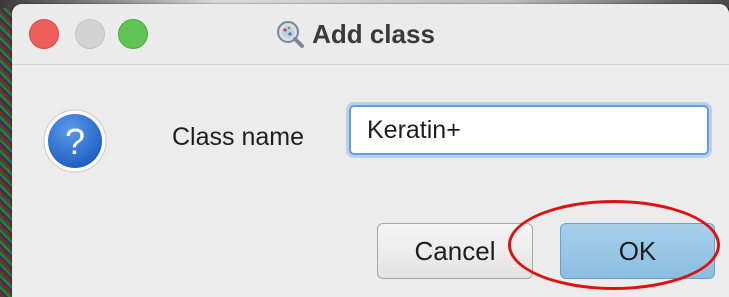 The width and height of the screenshot is (729, 297). What do you see at coordinates (291, 34) in the screenshot?
I see `qupath-magnifier-icon` at bounding box center [291, 34].